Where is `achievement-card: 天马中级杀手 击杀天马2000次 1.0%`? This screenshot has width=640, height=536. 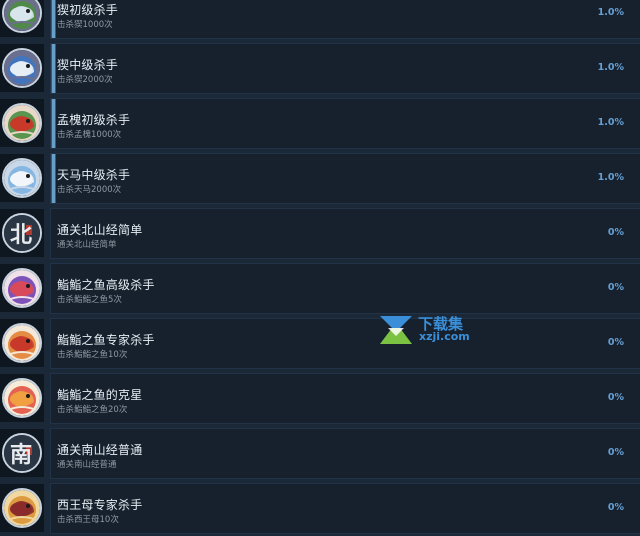
achievement-card: 天马中级杀手 击杀天马2000次 1.0% is located at coordinates (345, 178).